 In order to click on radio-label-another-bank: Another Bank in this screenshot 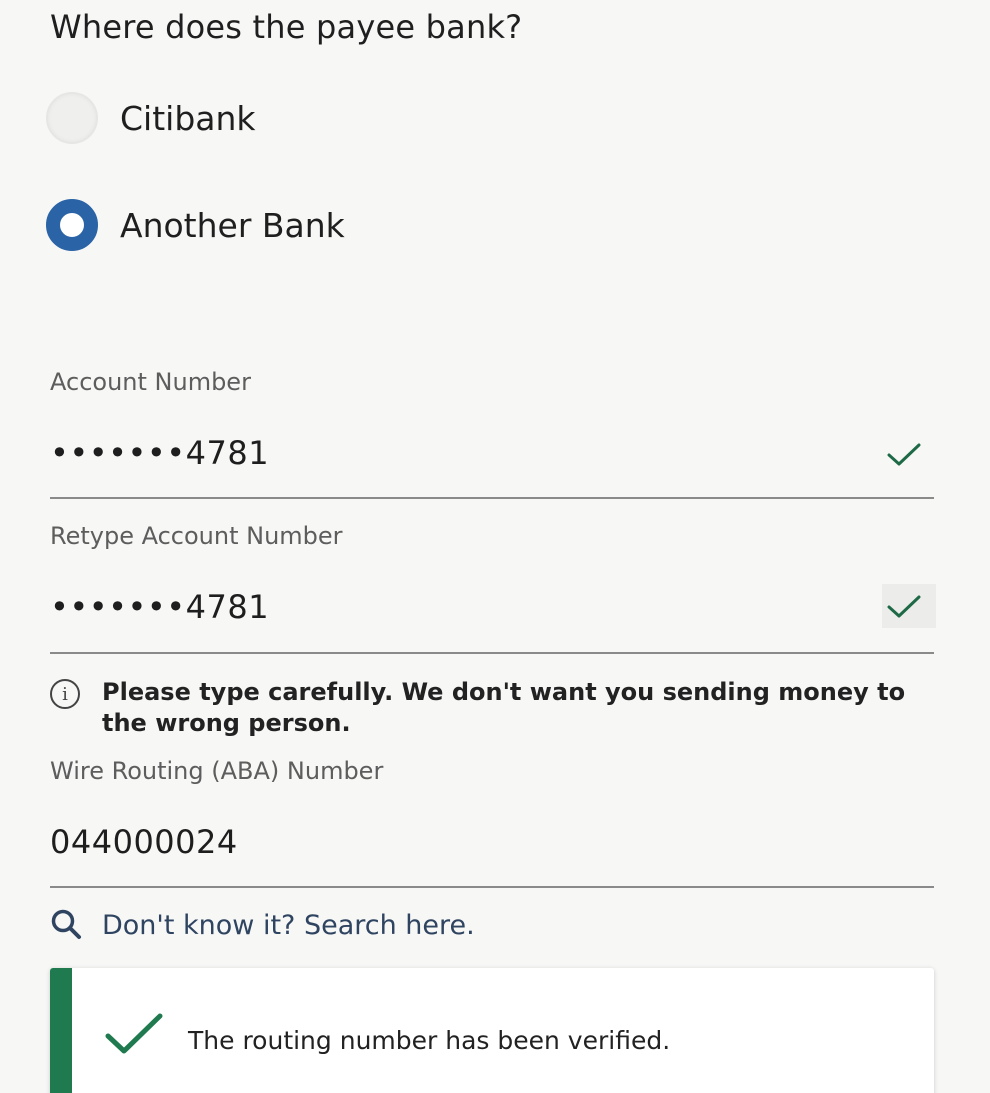, I will do `click(232, 225)`.